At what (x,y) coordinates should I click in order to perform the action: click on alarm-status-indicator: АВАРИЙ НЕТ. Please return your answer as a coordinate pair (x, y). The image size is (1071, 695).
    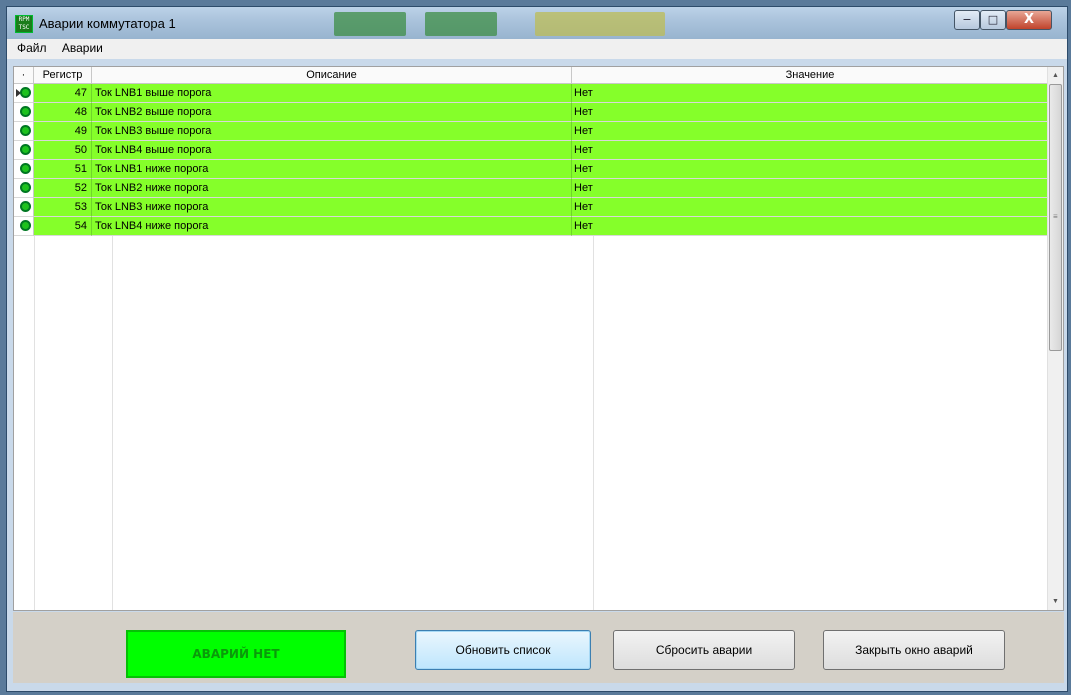
    Looking at the image, I should click on (236, 654).